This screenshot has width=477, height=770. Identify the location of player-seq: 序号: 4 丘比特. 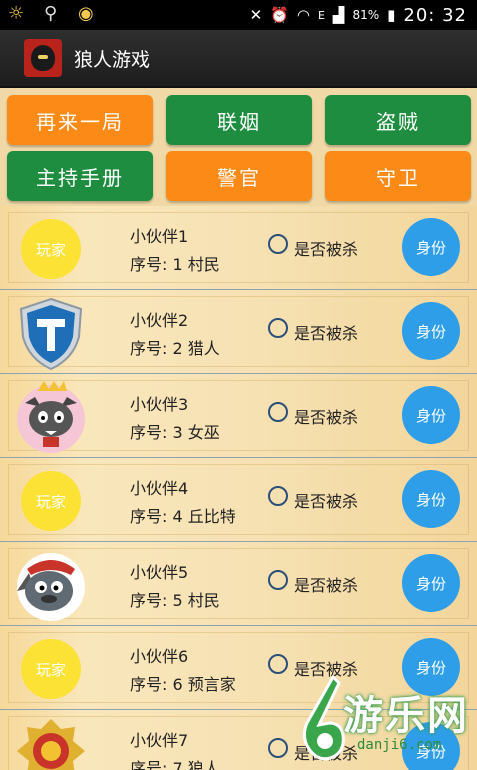
(183, 516).